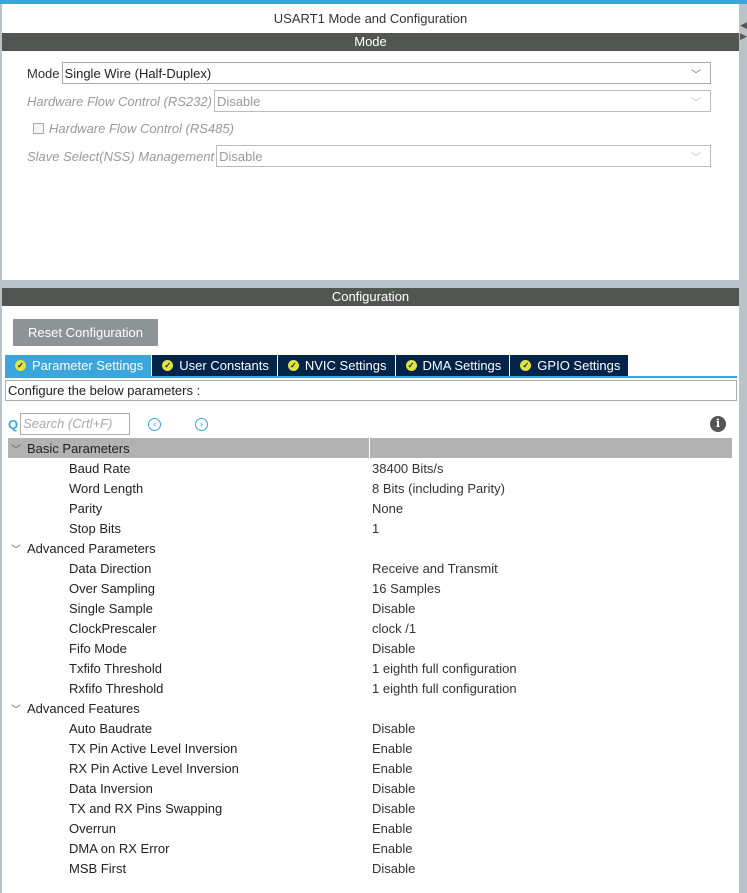  I want to click on param-name: Overrun, so click(92, 828).